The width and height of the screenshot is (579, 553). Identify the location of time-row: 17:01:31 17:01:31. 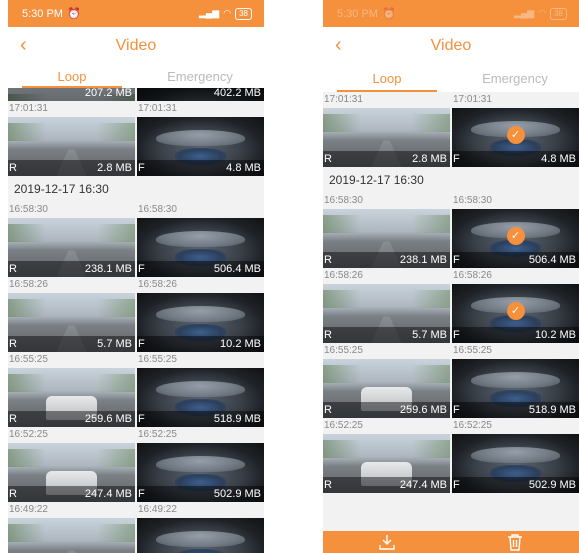
(136, 109).